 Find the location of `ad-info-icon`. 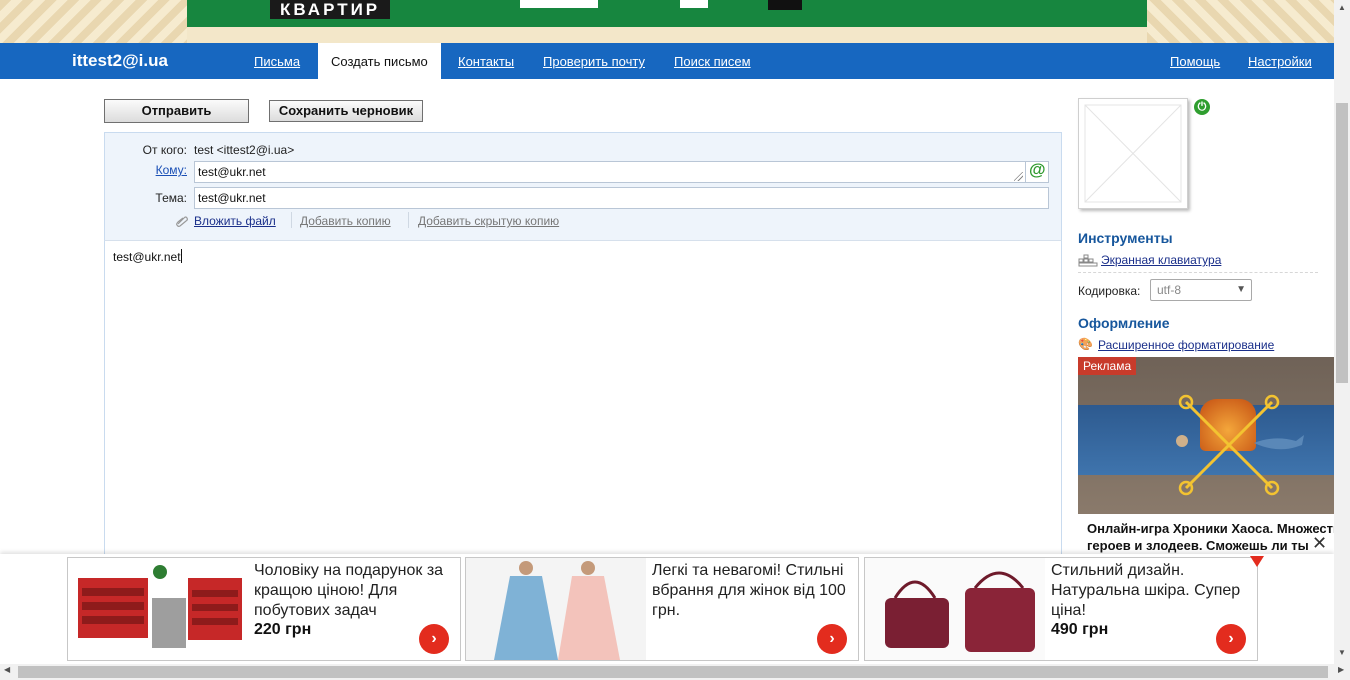

ad-info-icon is located at coordinates (1257, 561).